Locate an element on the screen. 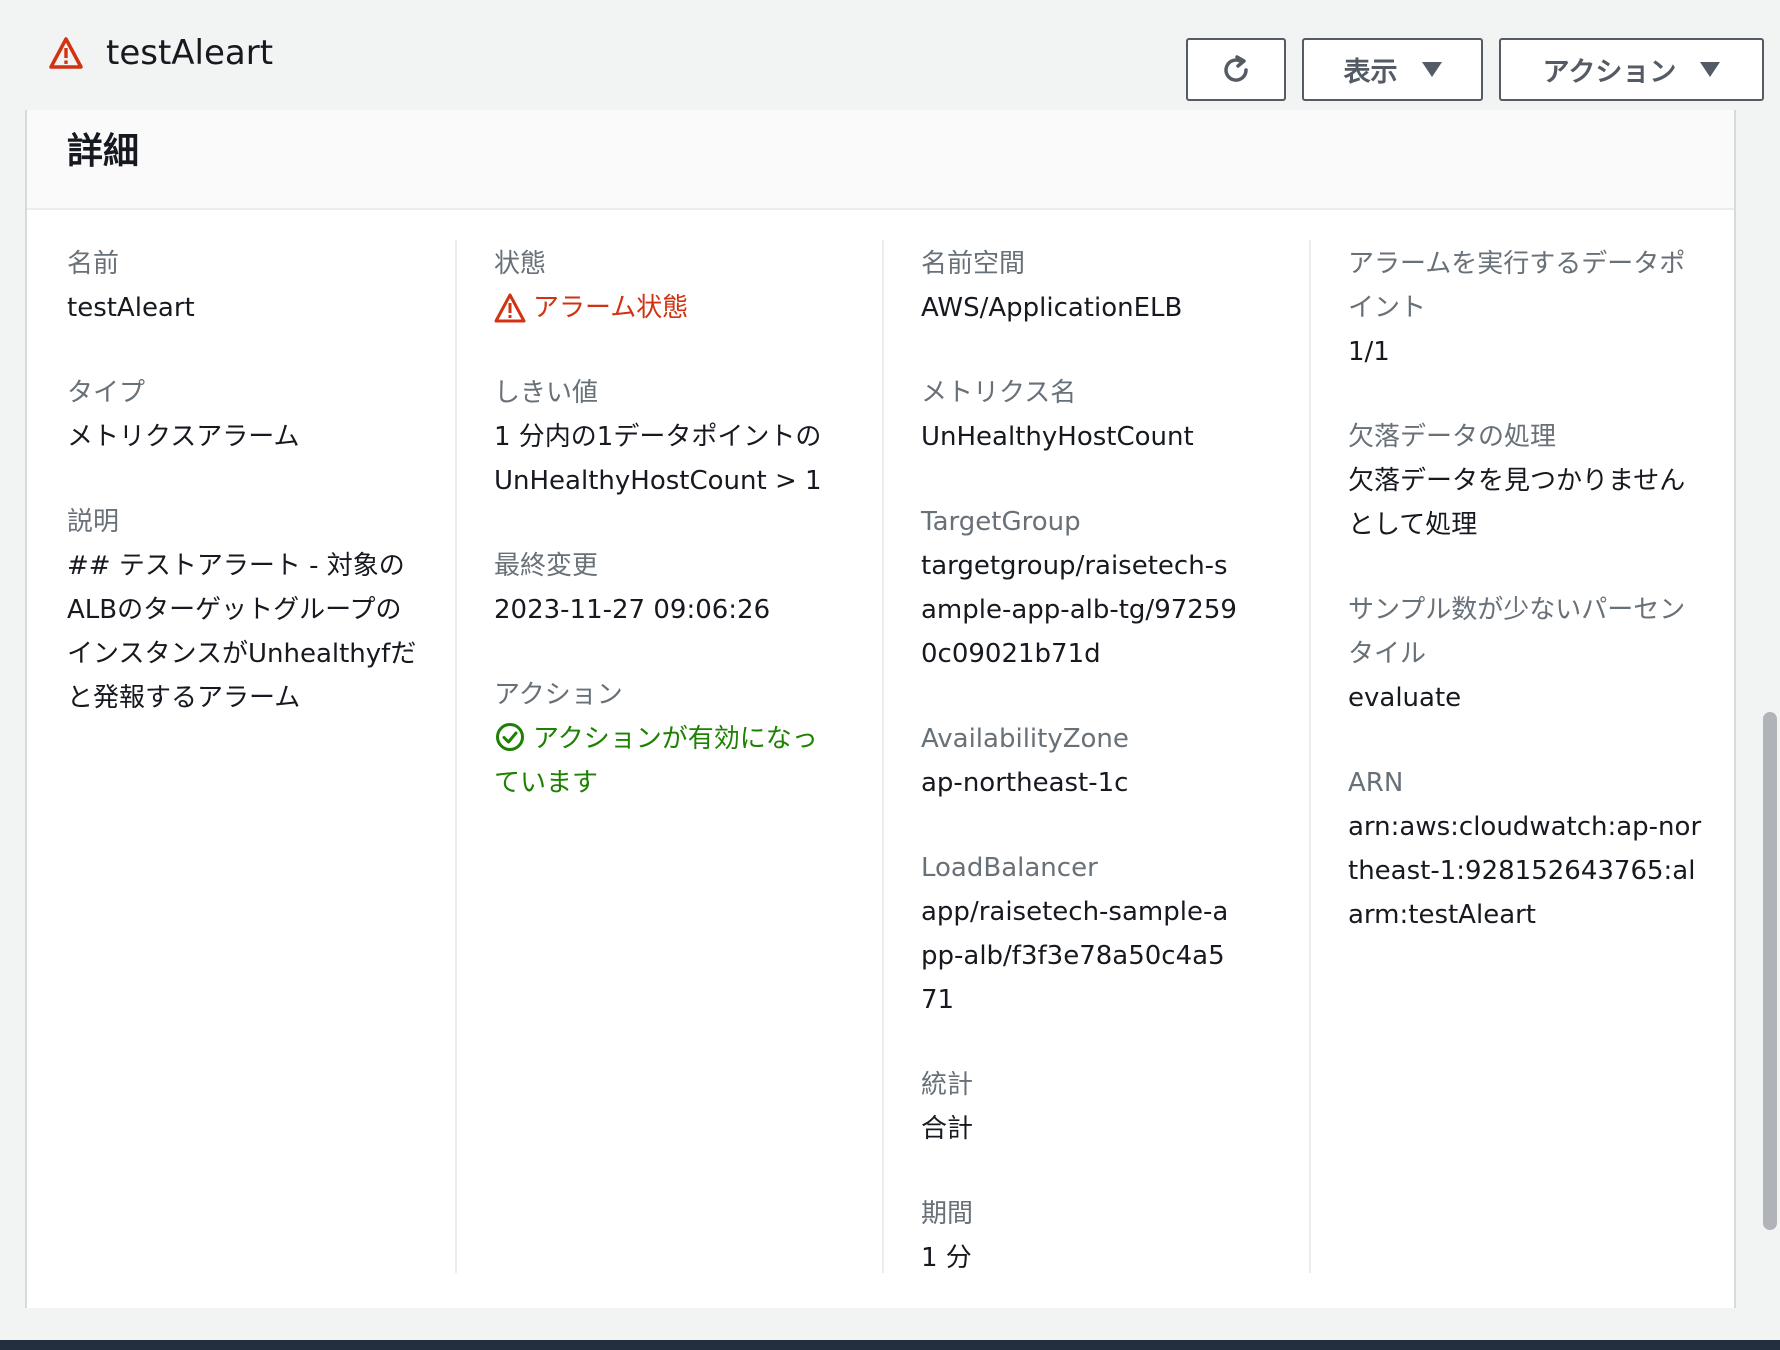 This screenshot has width=1780, height=1350. field-value: AWS/ApplicationELB is located at coordinates (1052, 308).